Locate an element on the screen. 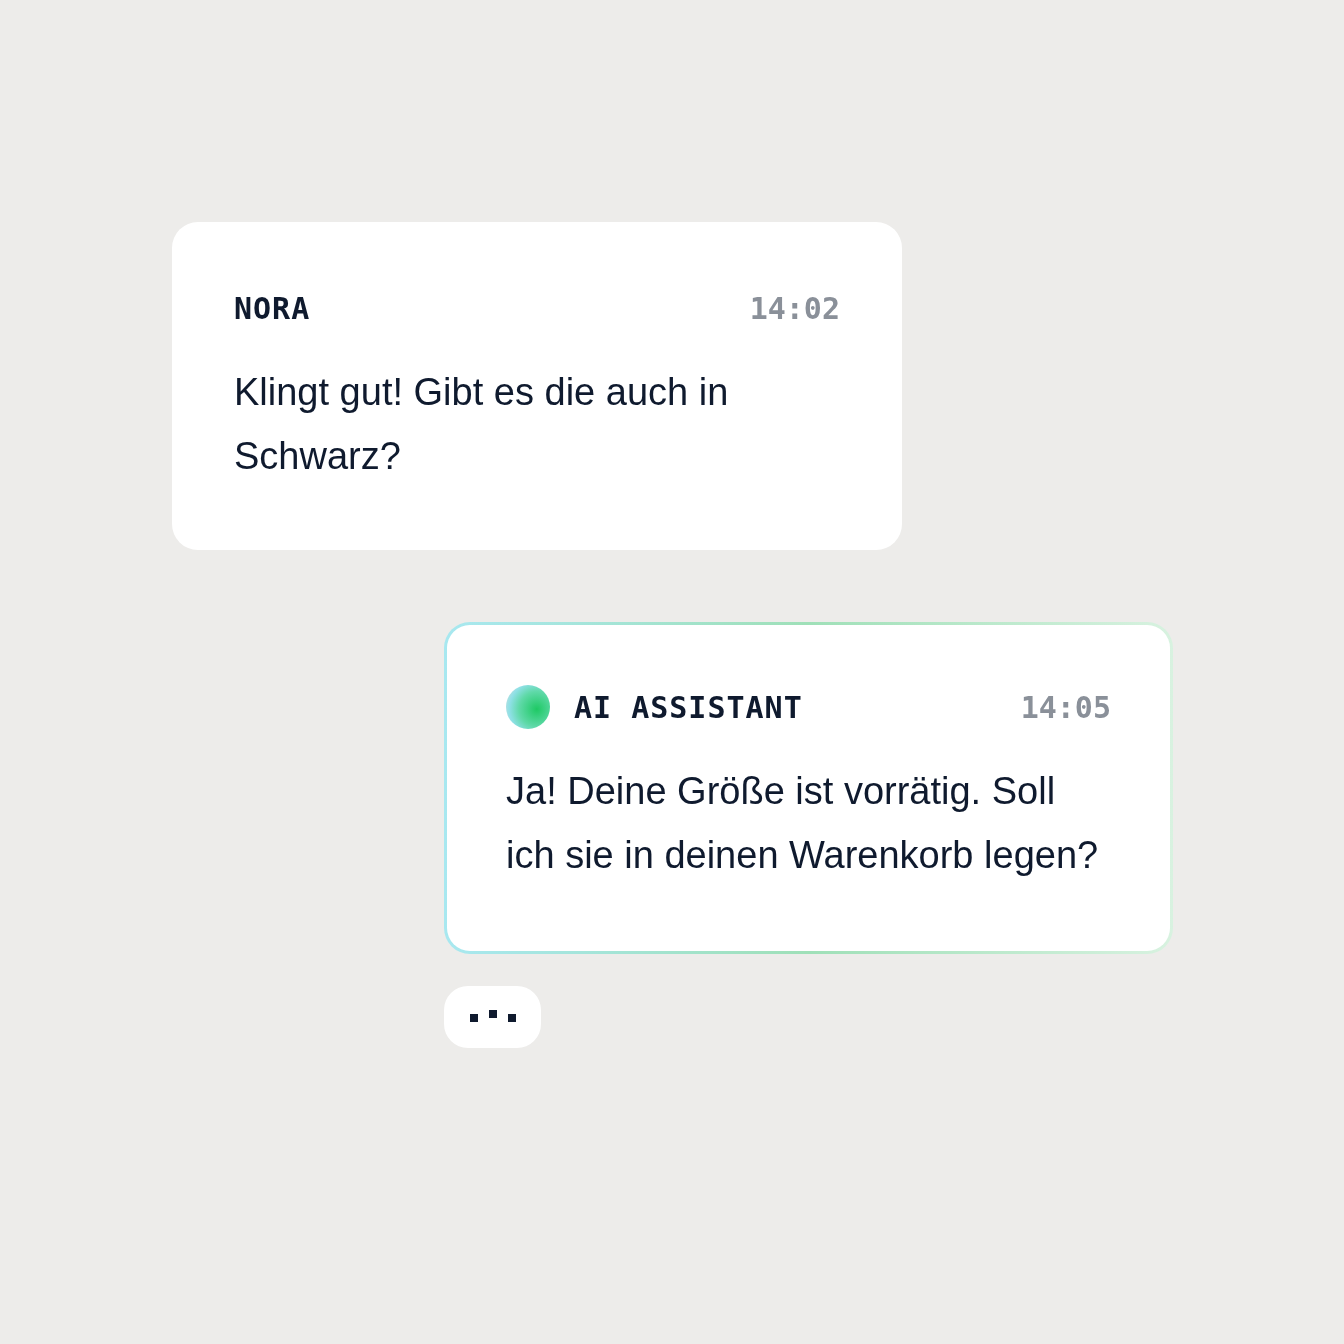 This screenshot has width=1344, height=1344. message-text: Klingt gut! Gibt es die auch in Schwarz? is located at coordinates (482, 424).